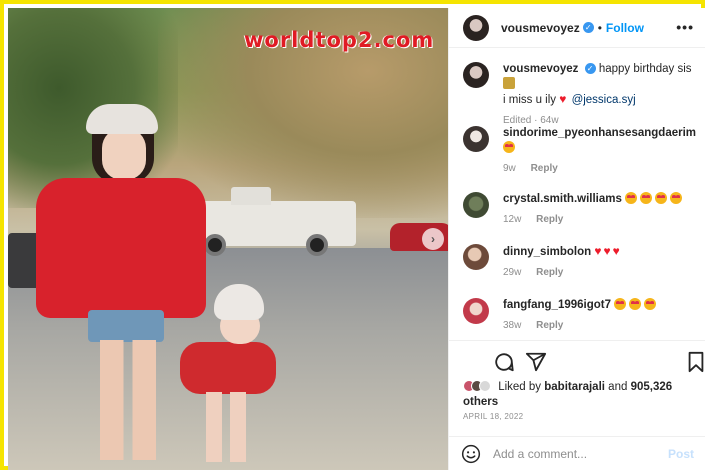 The width and height of the screenshot is (705, 470). I want to click on comment-age: 38w, so click(512, 325).